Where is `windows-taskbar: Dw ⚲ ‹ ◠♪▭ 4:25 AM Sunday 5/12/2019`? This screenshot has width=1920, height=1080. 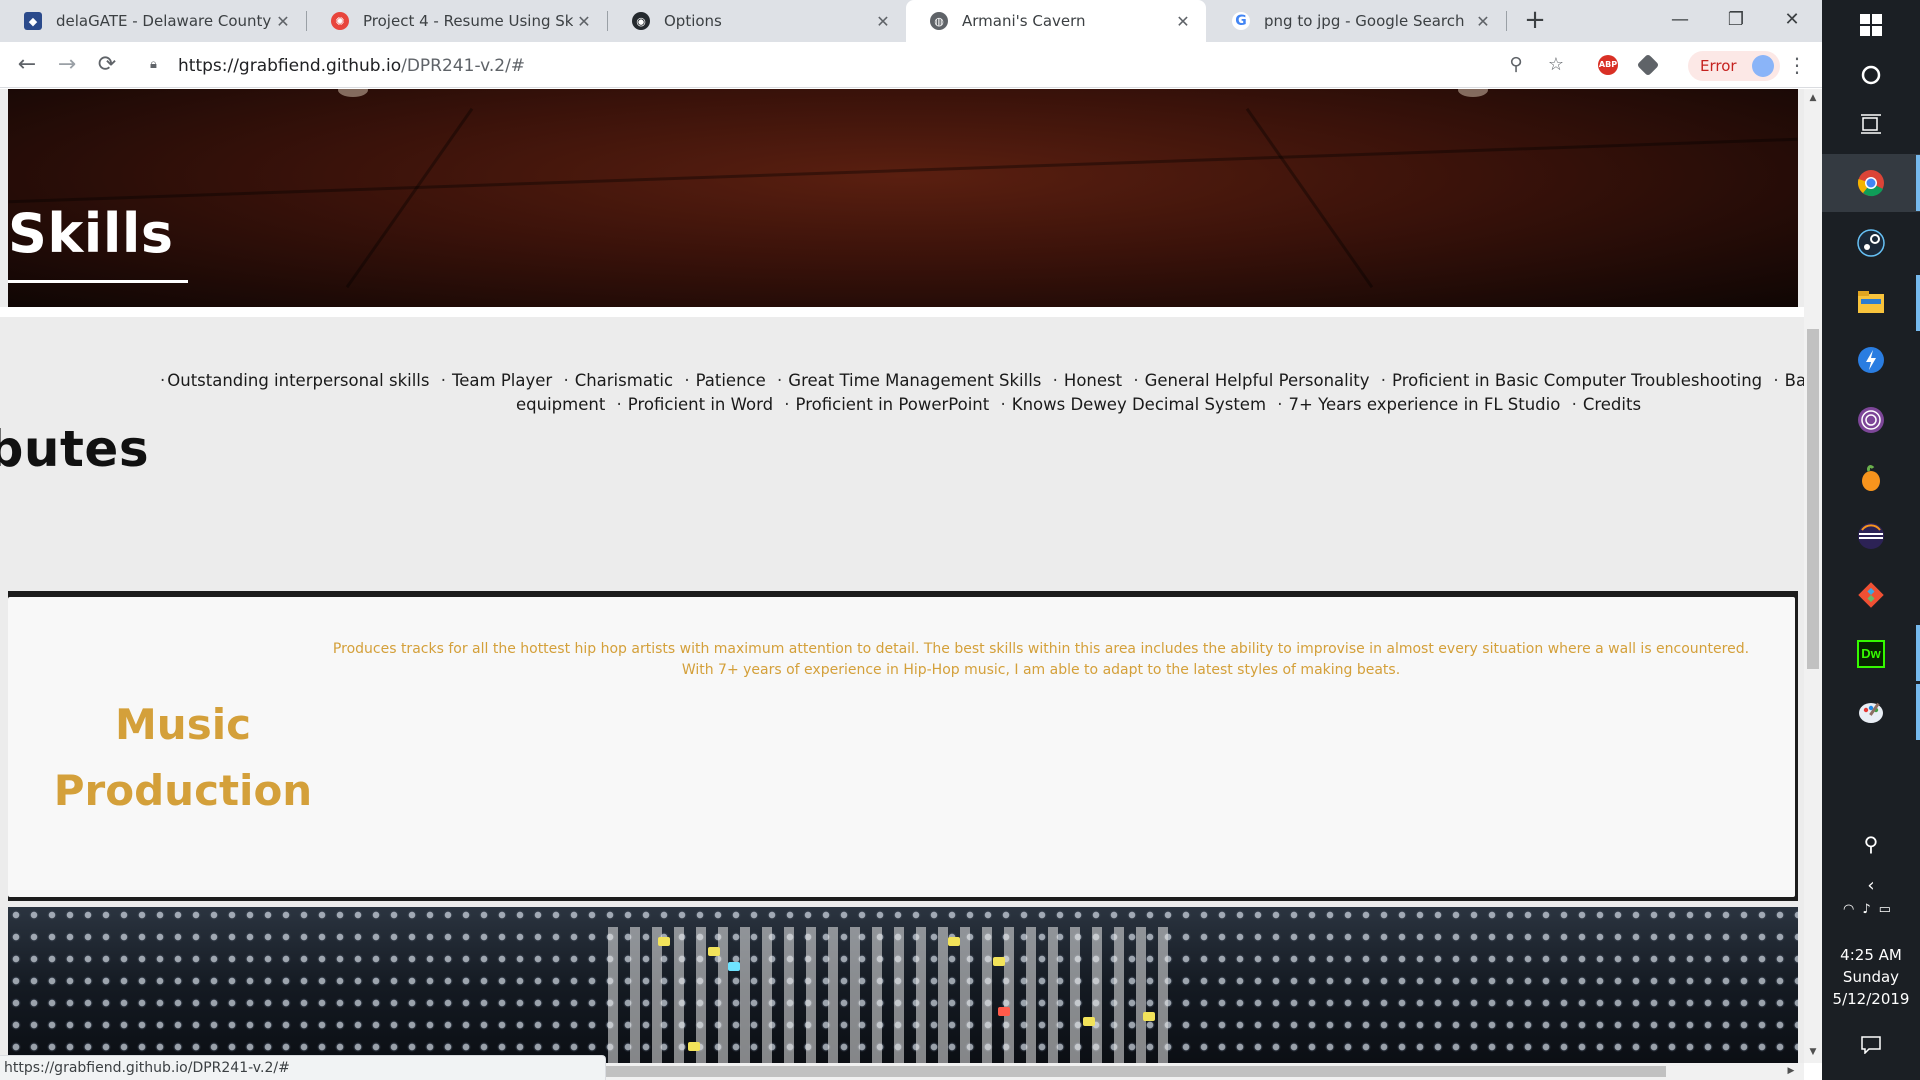
windows-taskbar: Dw ⚲ ‹ ◠♪▭ 4:25 AM Sunday 5/12/2019 is located at coordinates (1871, 540).